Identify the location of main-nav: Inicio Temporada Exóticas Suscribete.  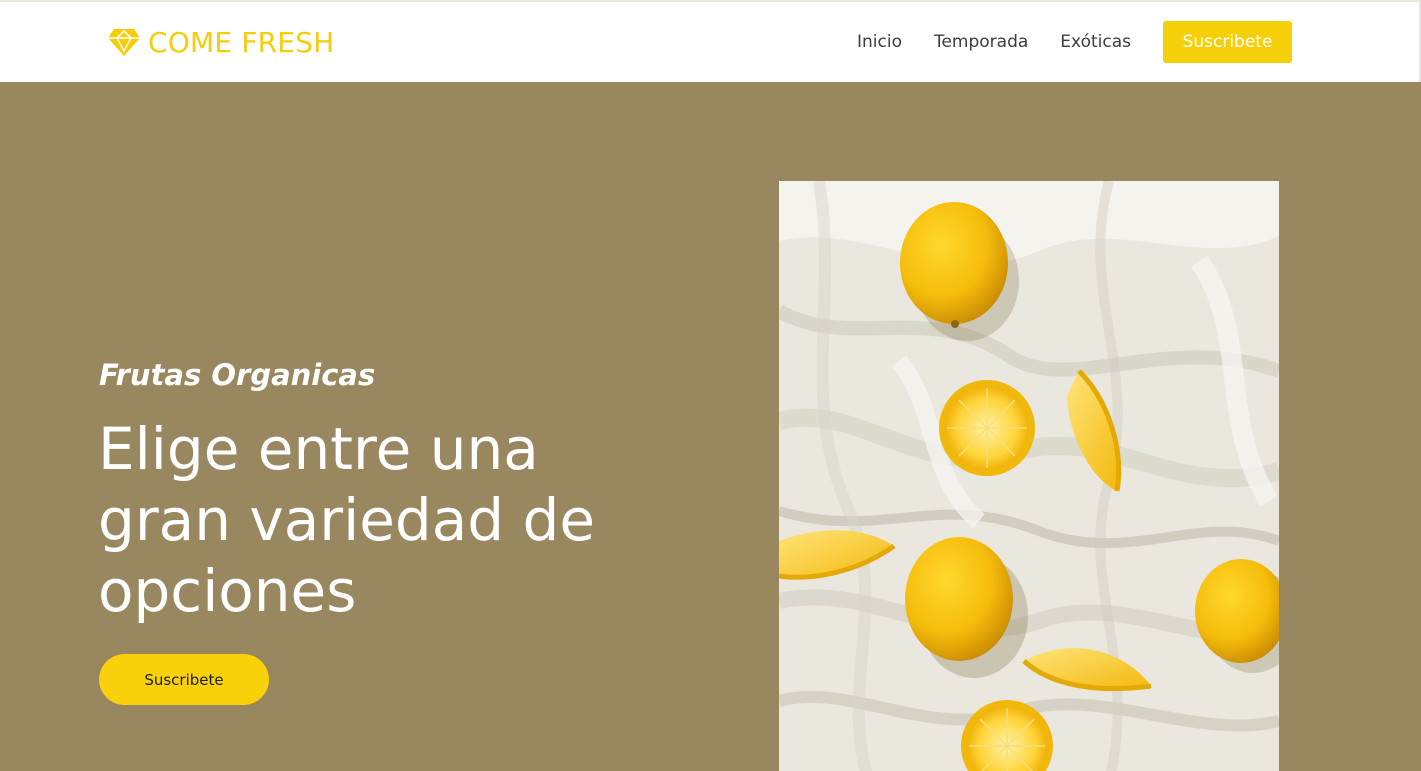
(1074, 42).